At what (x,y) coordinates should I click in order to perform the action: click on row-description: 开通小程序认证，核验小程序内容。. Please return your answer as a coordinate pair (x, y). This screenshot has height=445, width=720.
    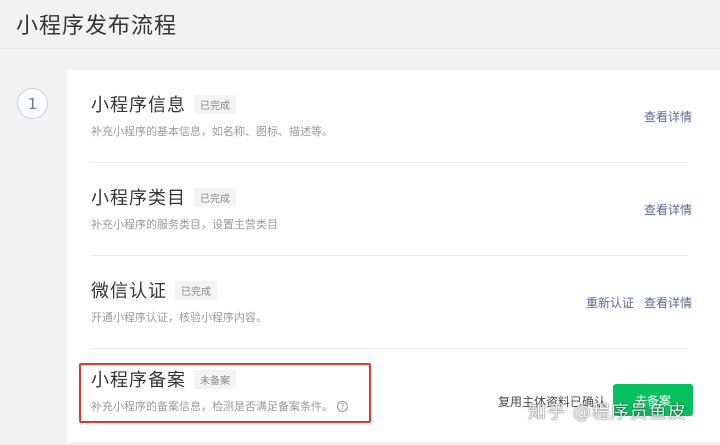
    Looking at the image, I should click on (179, 317).